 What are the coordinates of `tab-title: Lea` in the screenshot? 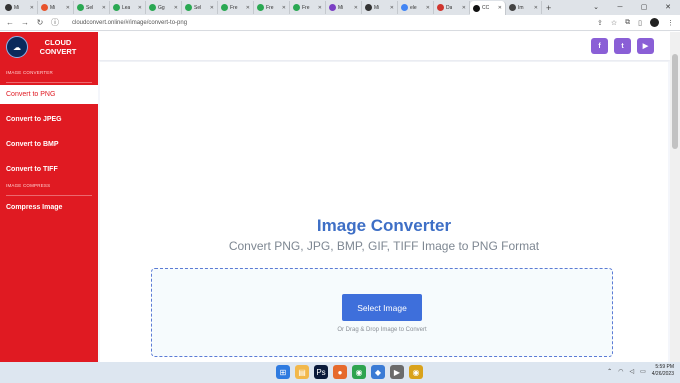 It's located at (126, 7).